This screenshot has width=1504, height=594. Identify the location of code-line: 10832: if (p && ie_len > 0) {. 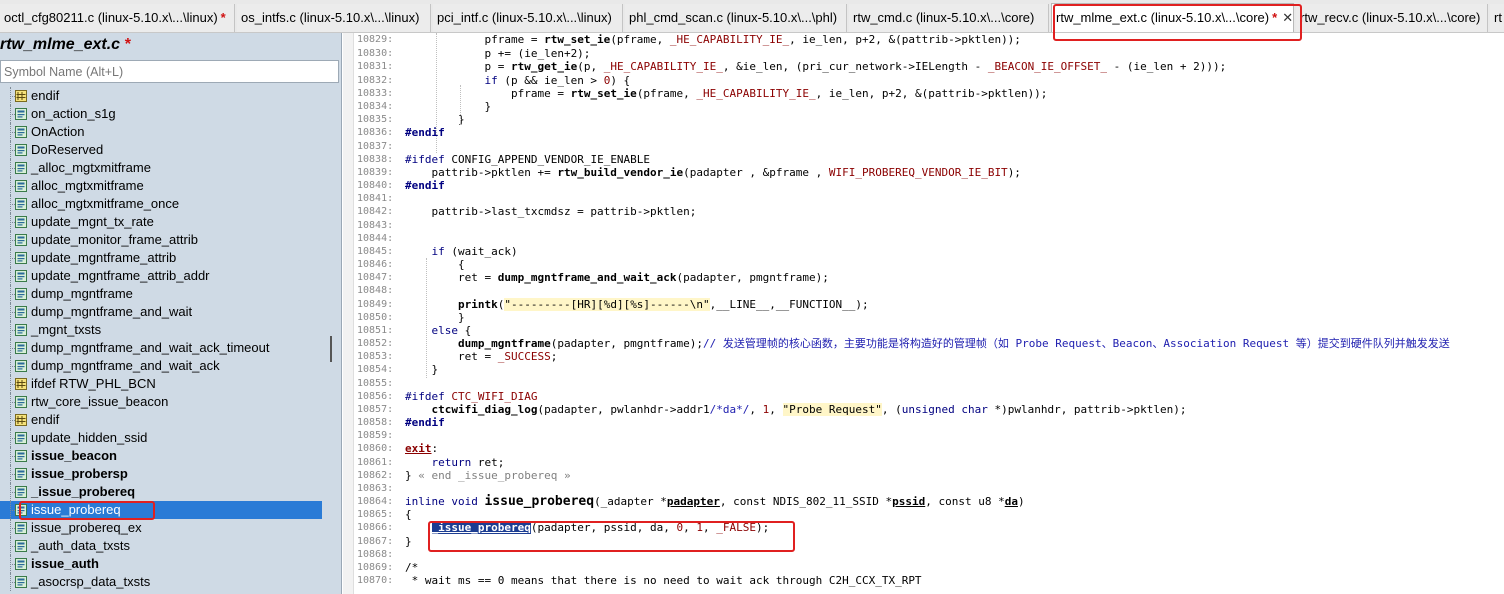
(923, 80).